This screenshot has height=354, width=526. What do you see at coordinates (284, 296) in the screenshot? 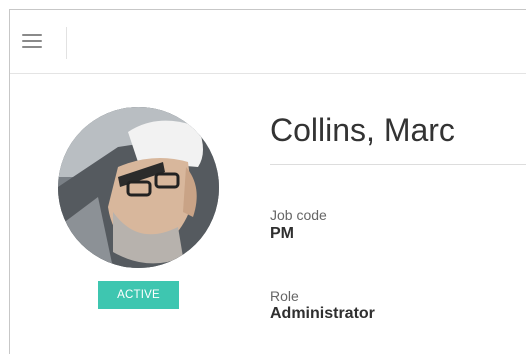
I see `role-label: Role` at bounding box center [284, 296].